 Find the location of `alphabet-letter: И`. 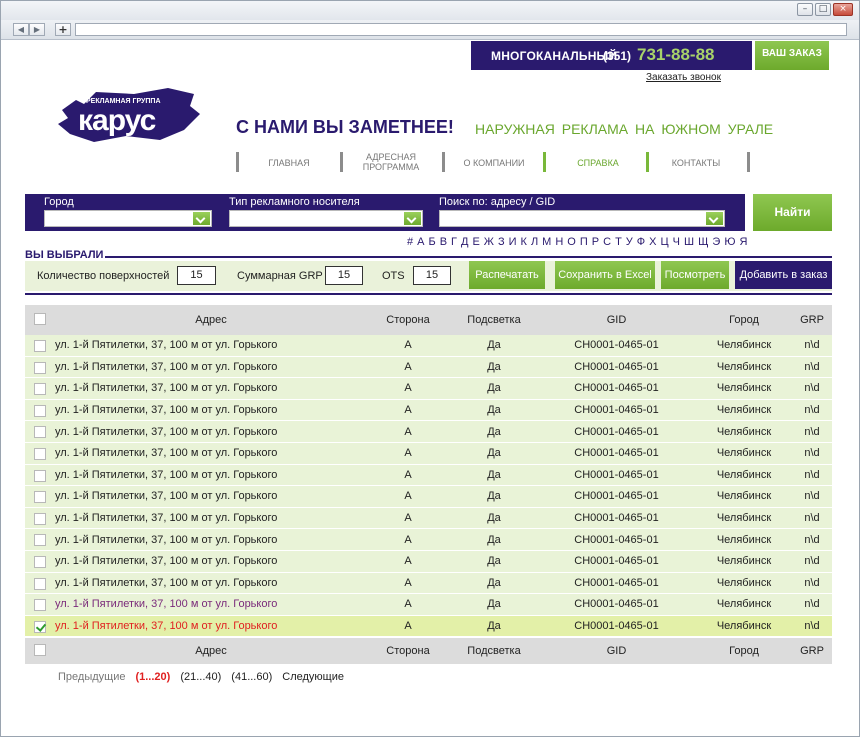

alphabet-letter: И is located at coordinates (513, 242).